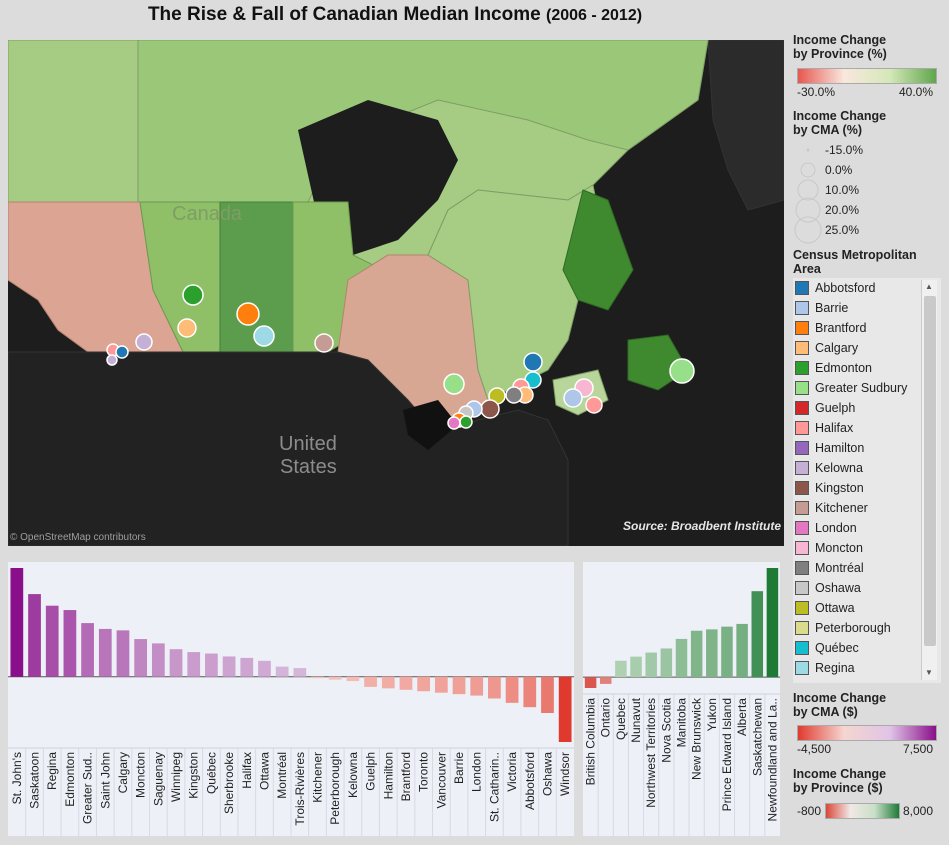  What do you see at coordinates (929, 672) in the screenshot?
I see `scroll-down-icon: ▼` at bounding box center [929, 672].